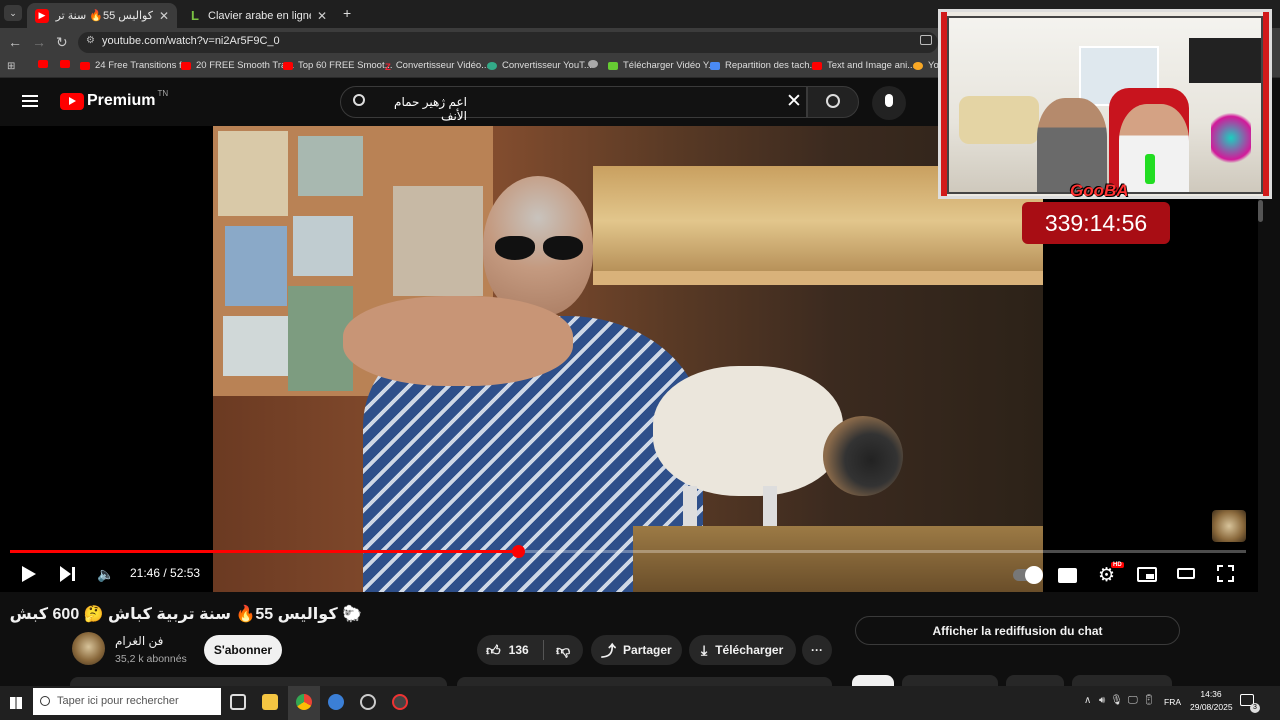 The height and width of the screenshot is (720, 1280). What do you see at coordinates (39, 42) in the screenshot?
I see `forward-arrow-icon: →` at bounding box center [39, 42].